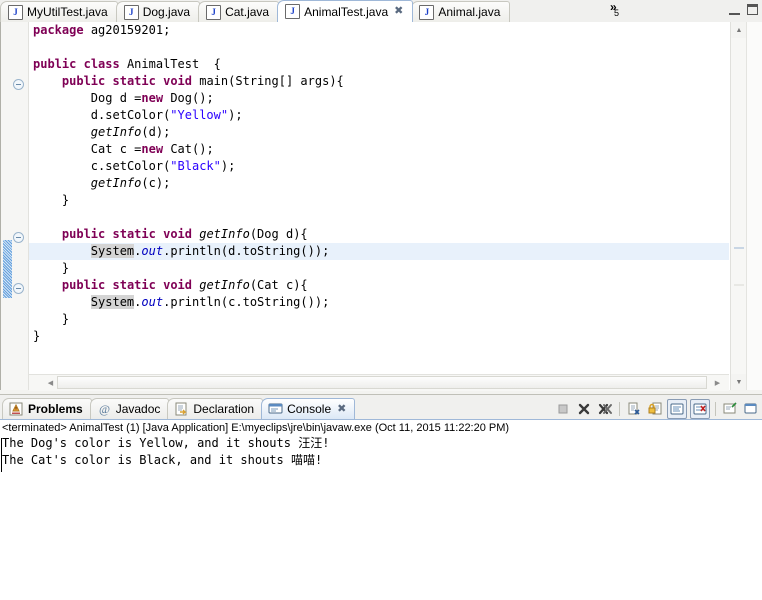 Image resolution: width=762 pixels, height=600 pixels. Describe the element at coordinates (730, 409) in the screenshot. I see `pin-console-button` at that location.